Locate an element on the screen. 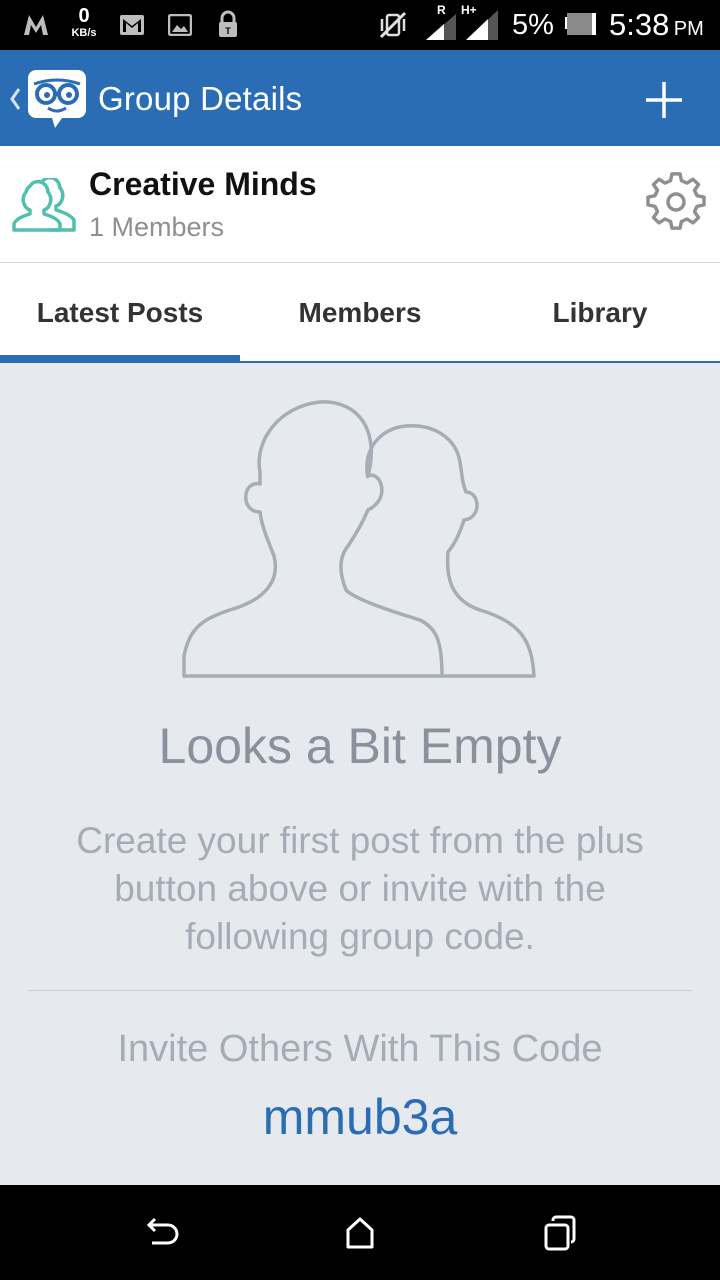 The width and height of the screenshot is (720, 1280). group-name: Creative Minds is located at coordinates (203, 184).